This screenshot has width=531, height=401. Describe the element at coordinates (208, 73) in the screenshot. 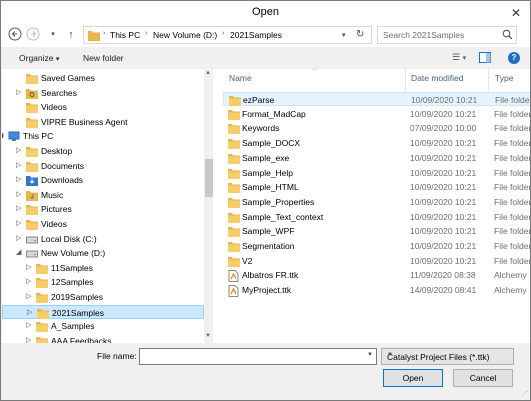

I see `scroll-up-icon: ▲` at that location.